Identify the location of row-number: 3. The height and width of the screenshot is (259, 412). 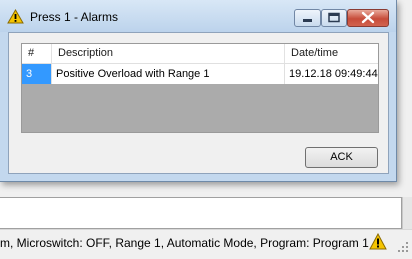
(37, 74).